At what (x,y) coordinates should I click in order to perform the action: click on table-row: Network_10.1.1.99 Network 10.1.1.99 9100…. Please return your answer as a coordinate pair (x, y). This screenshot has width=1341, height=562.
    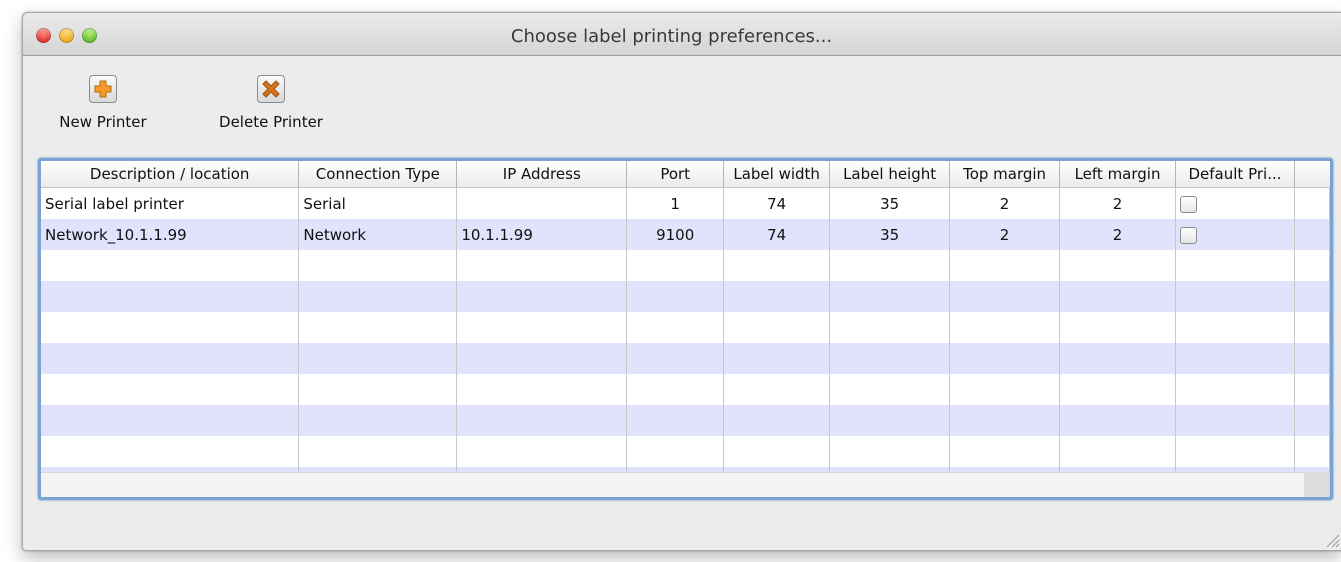
    Looking at the image, I should click on (685, 234).